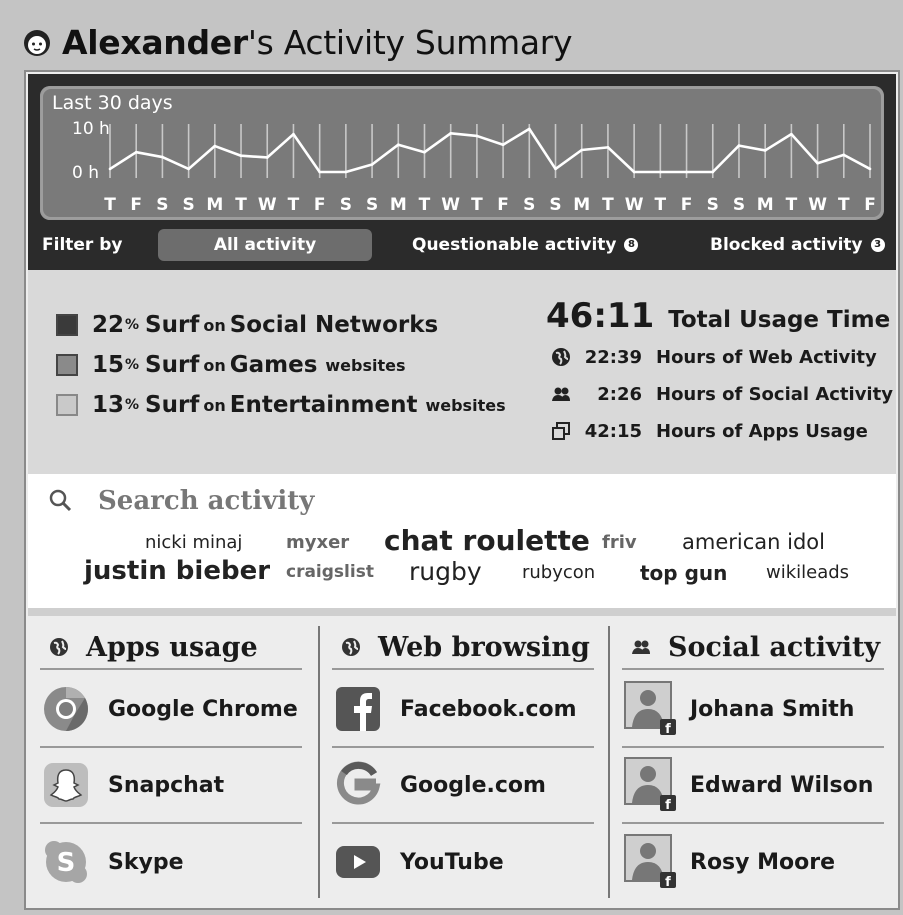  I want to click on website-item: Google.com, so click(463, 786).